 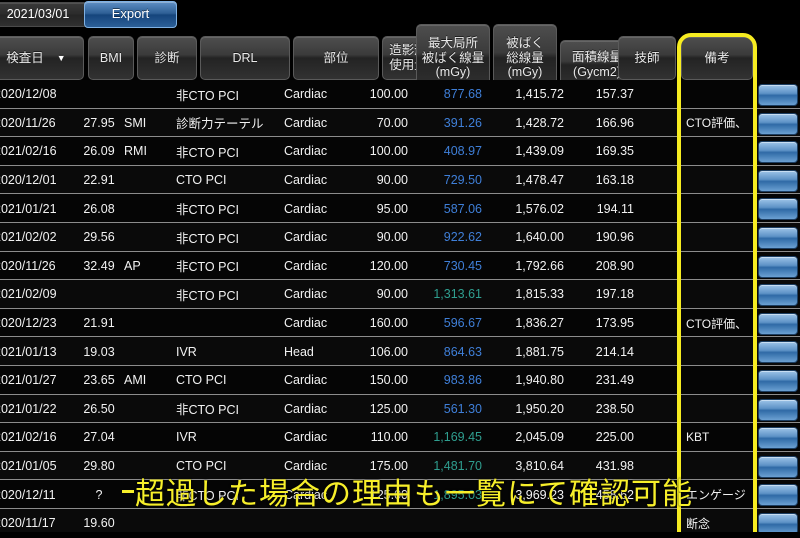 I want to click on cell-total: 1,576.02, so click(x=539, y=208).